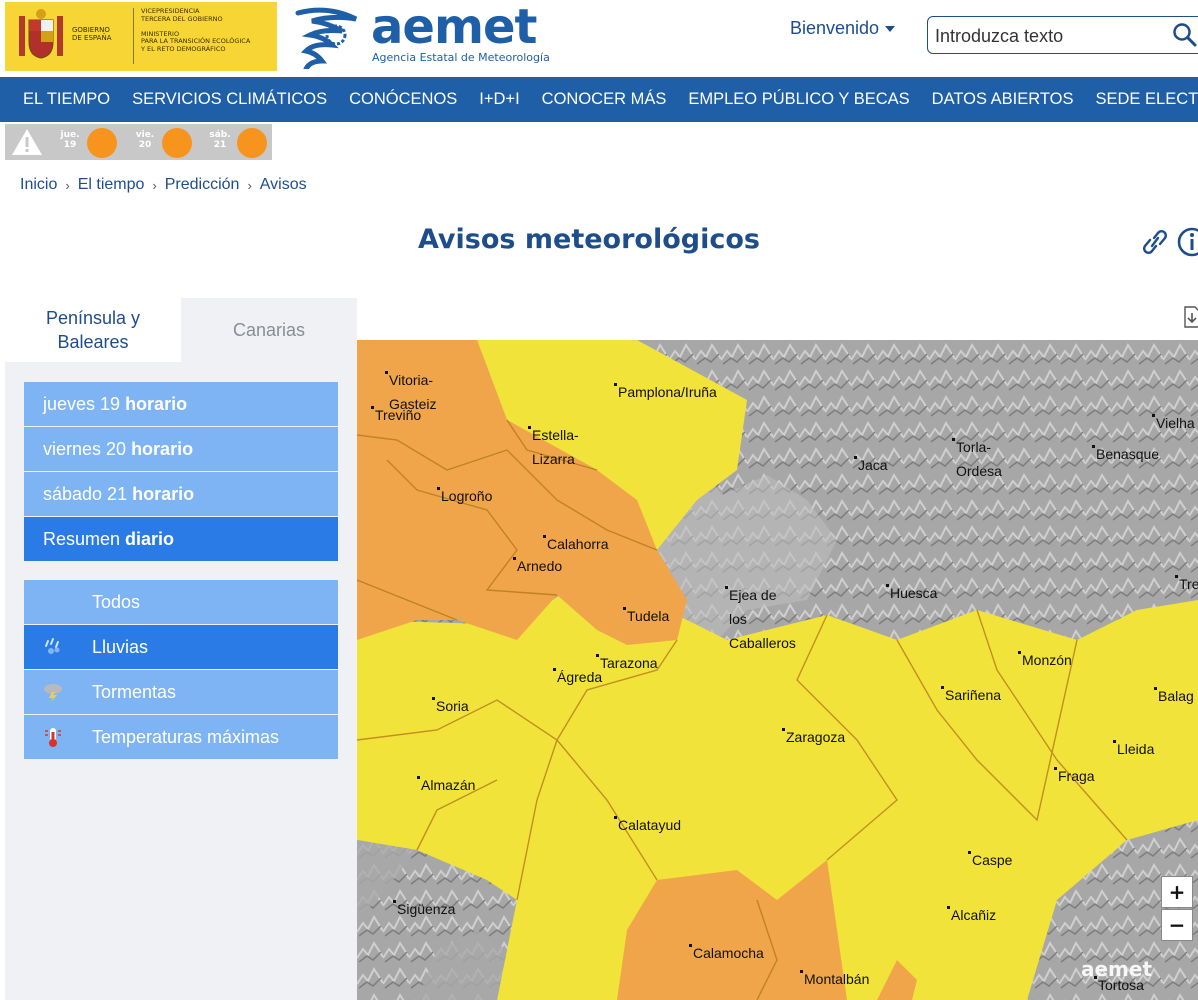 This screenshot has width=1198, height=1000. What do you see at coordinates (116, 601) in the screenshot?
I see `filter-label: Todos` at bounding box center [116, 601].